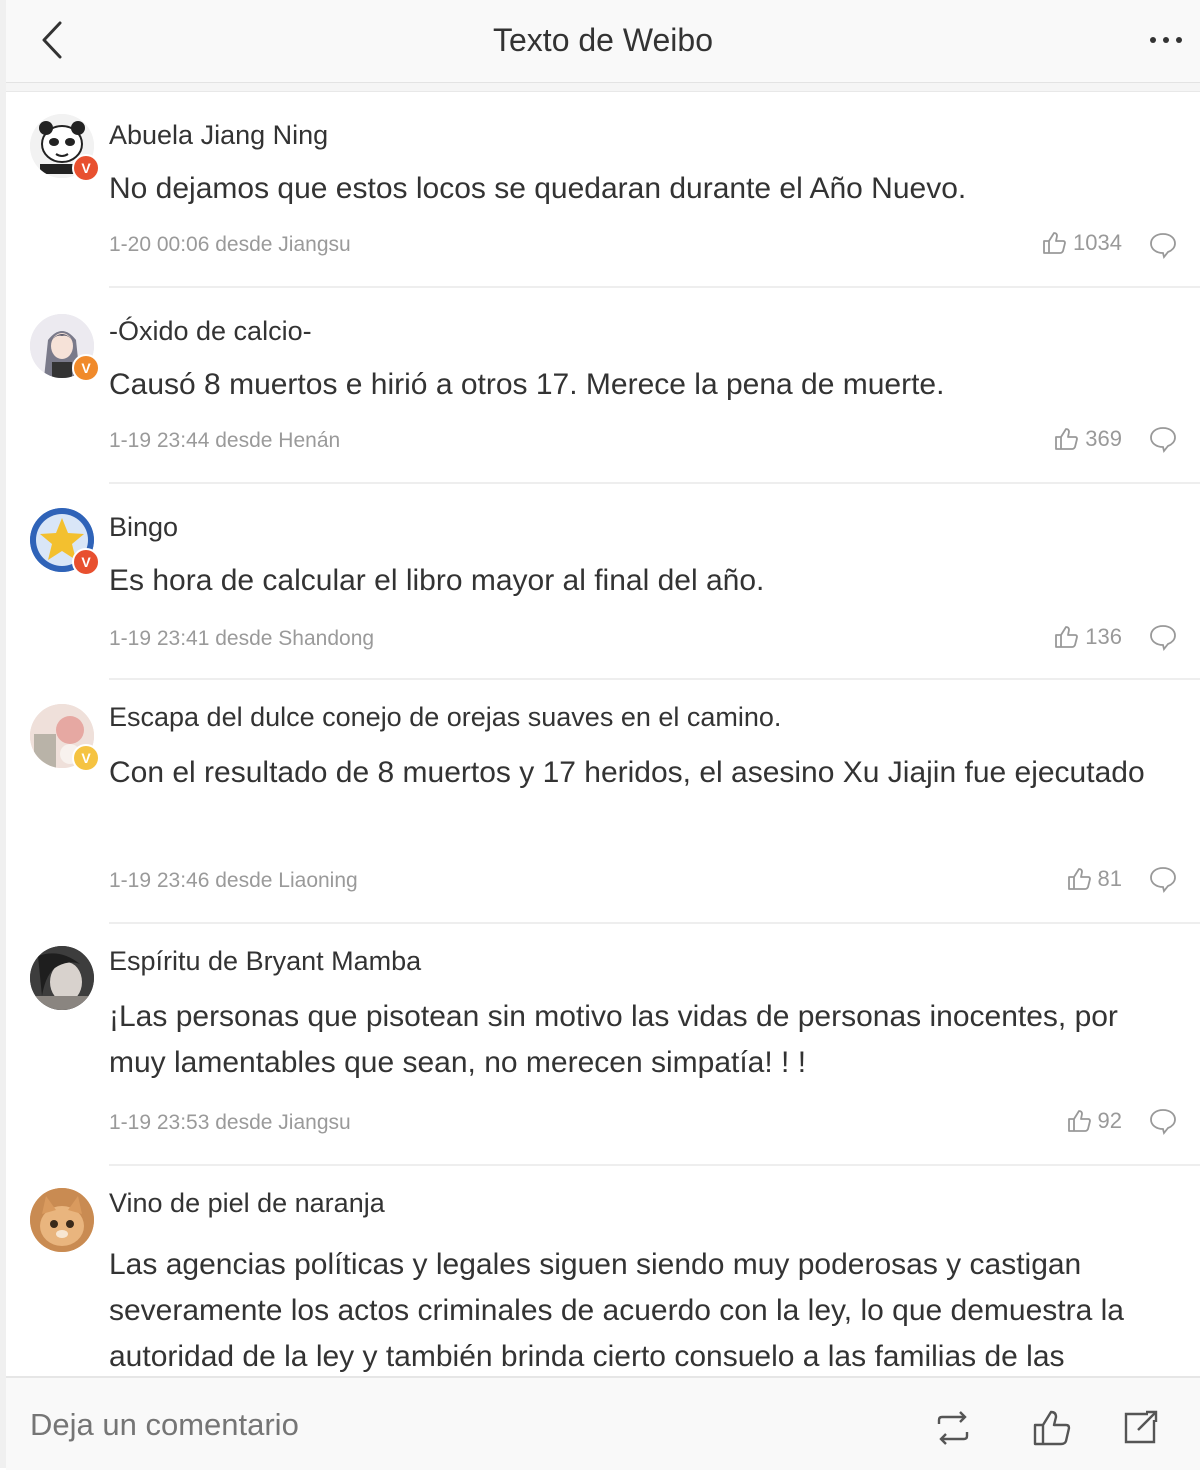  Describe the element at coordinates (242, 638) in the screenshot. I see `comment-meta: 1-19 23:41 desde Shandong` at that location.